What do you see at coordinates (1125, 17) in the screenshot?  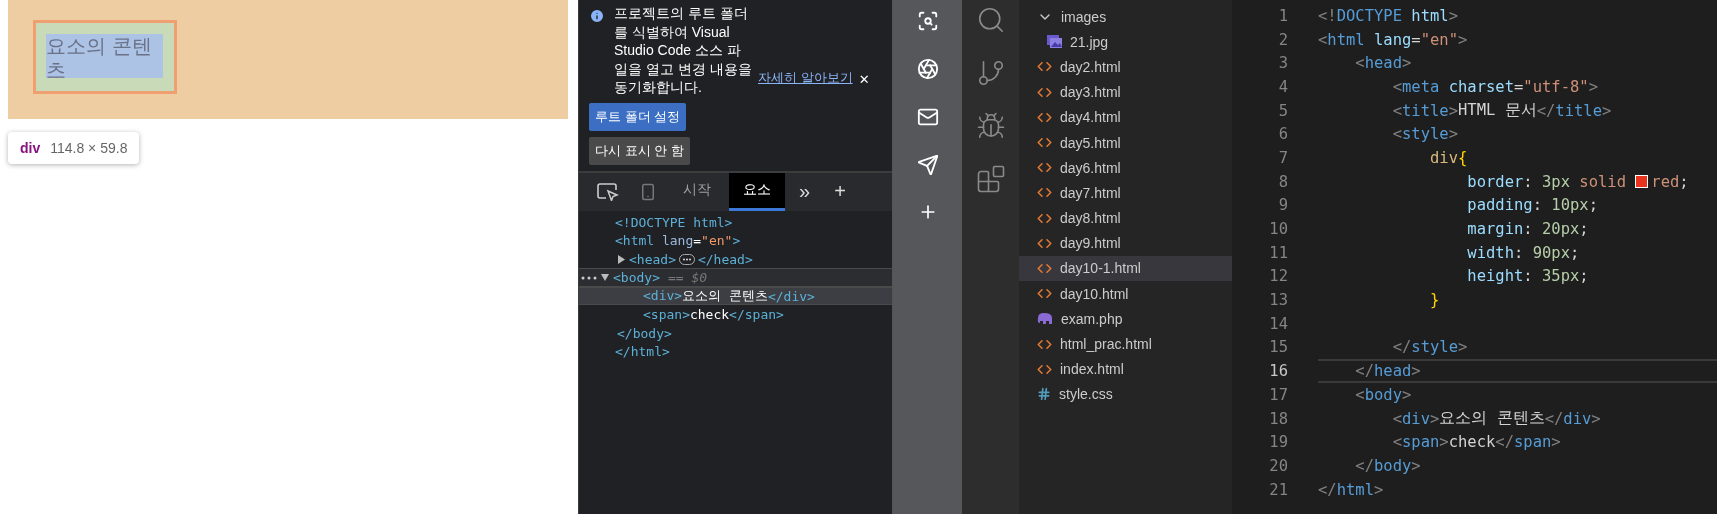 I see `folder-item: images` at bounding box center [1125, 17].